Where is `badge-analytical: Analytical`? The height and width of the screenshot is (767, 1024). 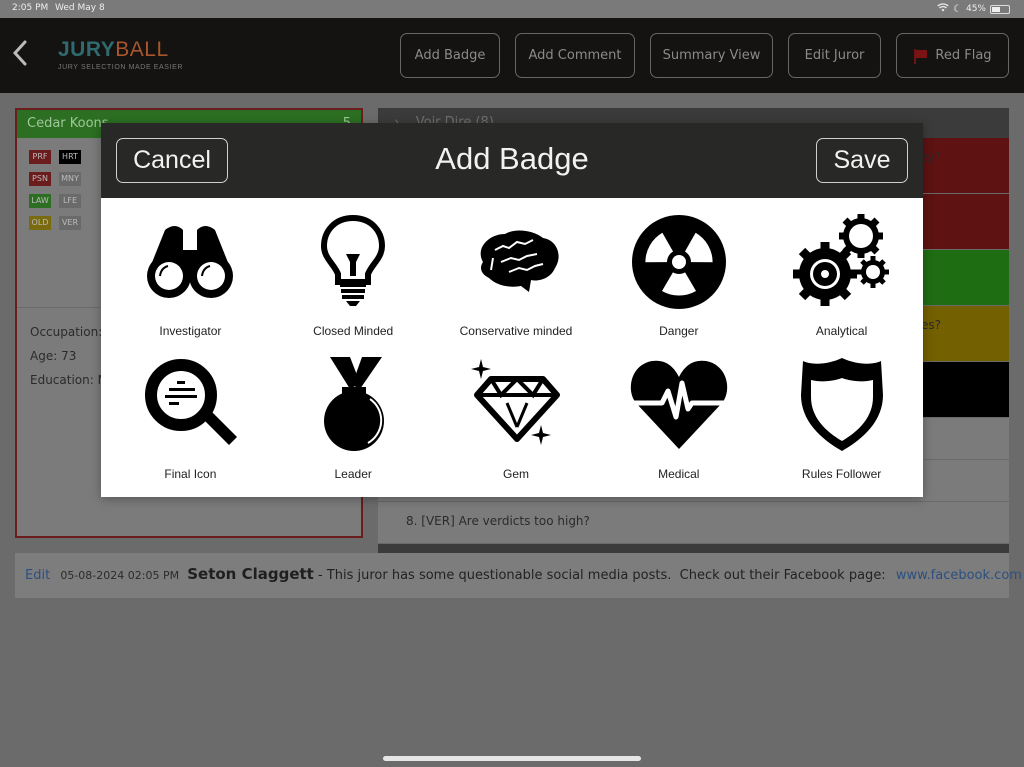 badge-analytical: Analytical is located at coordinates (841, 283).